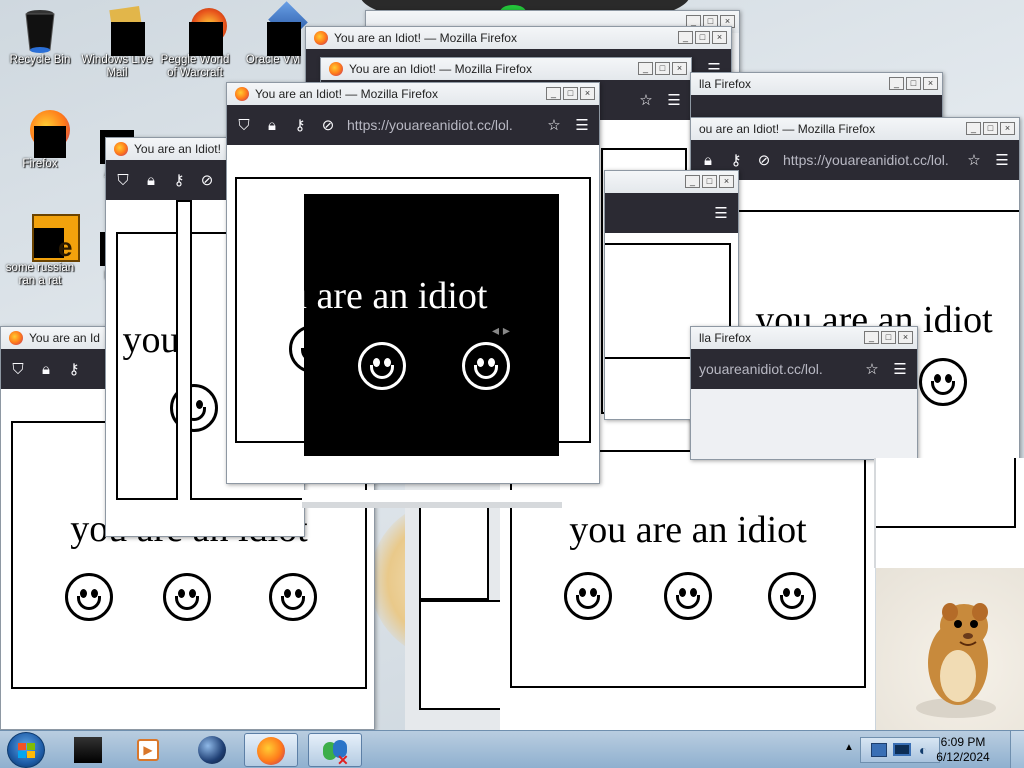 The height and width of the screenshot is (768, 1024). Describe the element at coordinates (671, 213) in the screenshot. I see `browser-toolbar: ☰` at that location.